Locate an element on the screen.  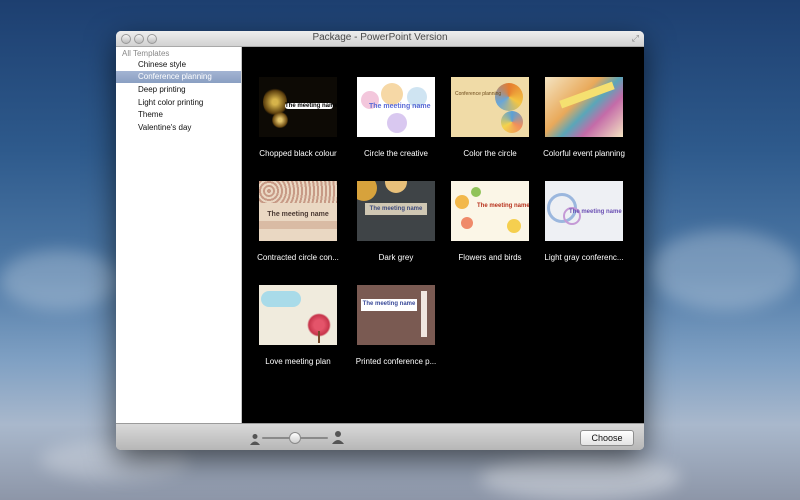
template-label: Chopped black colour is located at coordinates (298, 153).